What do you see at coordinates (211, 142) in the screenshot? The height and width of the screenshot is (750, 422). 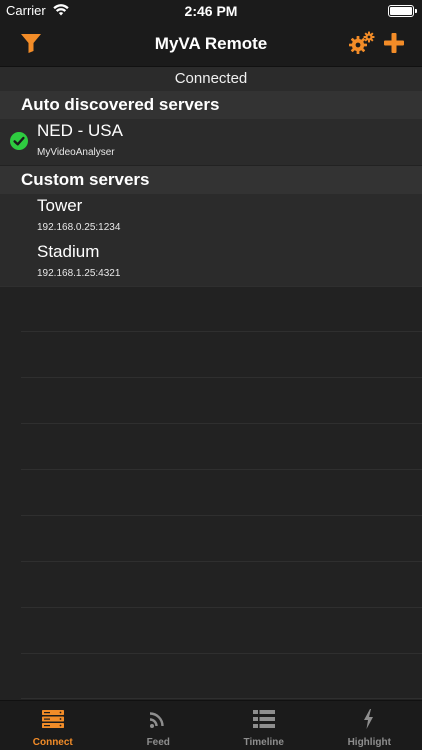 I see `server-row-ned-usa: NED - USA MyVideoAnalyser` at bounding box center [211, 142].